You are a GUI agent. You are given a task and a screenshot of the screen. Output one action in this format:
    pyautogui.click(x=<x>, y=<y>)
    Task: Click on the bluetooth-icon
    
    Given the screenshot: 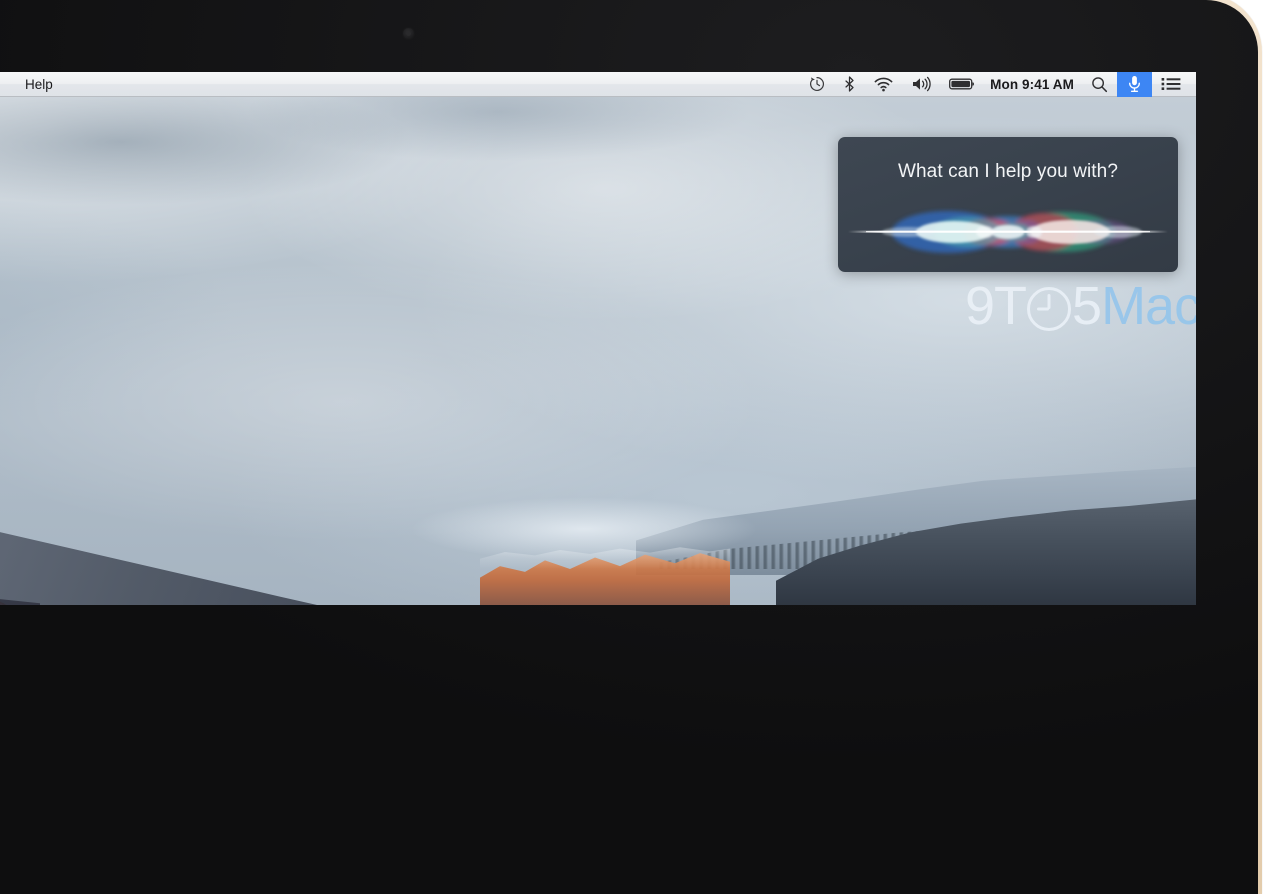 What is the action you would take?
    pyautogui.click(x=849, y=84)
    